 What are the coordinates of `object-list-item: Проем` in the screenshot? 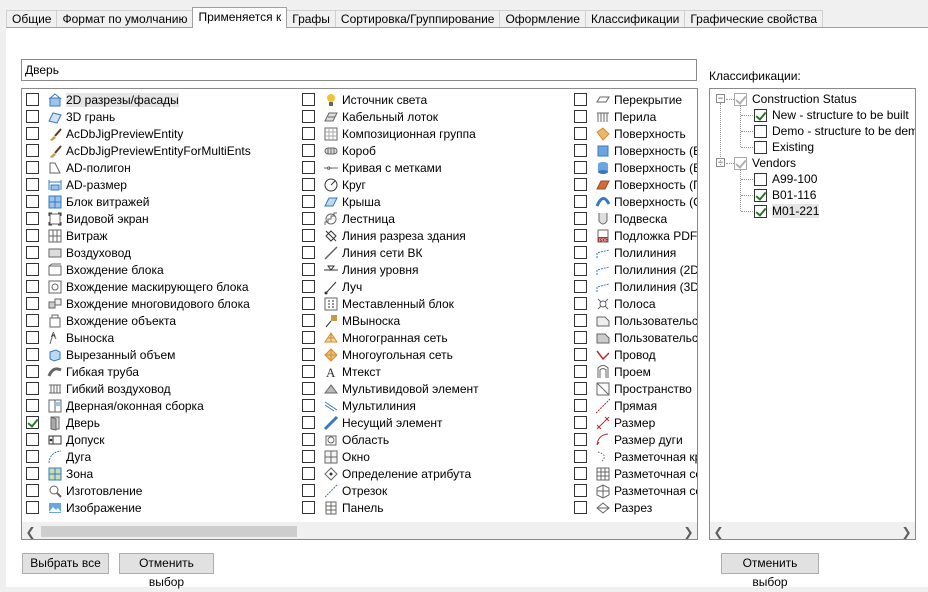 It's located at (635, 371).